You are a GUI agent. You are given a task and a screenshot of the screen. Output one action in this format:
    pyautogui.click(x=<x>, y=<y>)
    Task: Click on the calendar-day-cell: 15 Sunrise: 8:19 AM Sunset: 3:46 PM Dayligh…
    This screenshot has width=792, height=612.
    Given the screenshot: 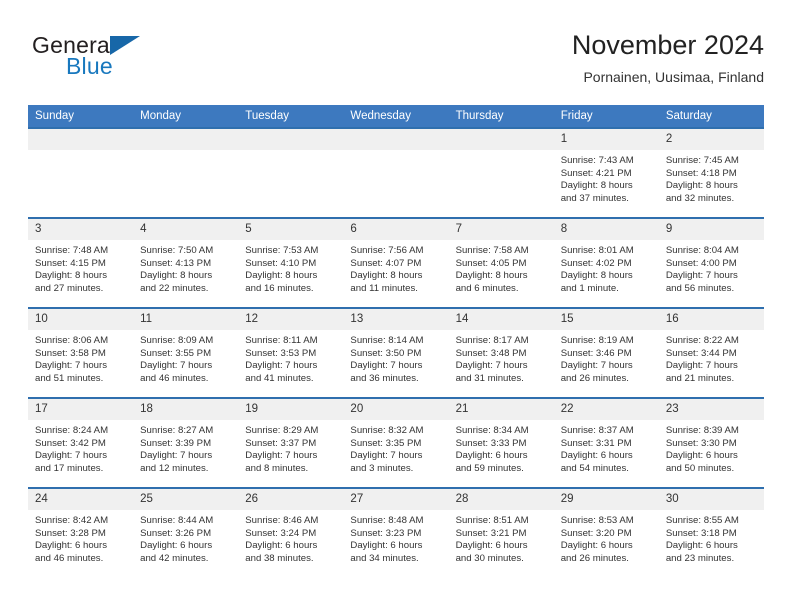 What is the action you would take?
    pyautogui.click(x=606, y=352)
    